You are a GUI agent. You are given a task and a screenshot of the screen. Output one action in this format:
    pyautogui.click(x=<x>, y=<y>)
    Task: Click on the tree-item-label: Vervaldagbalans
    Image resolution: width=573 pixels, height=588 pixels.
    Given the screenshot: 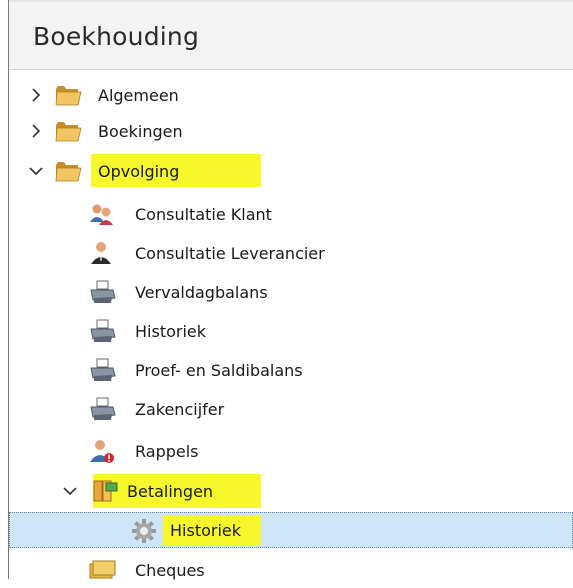 What is the action you would take?
    pyautogui.click(x=201, y=292)
    